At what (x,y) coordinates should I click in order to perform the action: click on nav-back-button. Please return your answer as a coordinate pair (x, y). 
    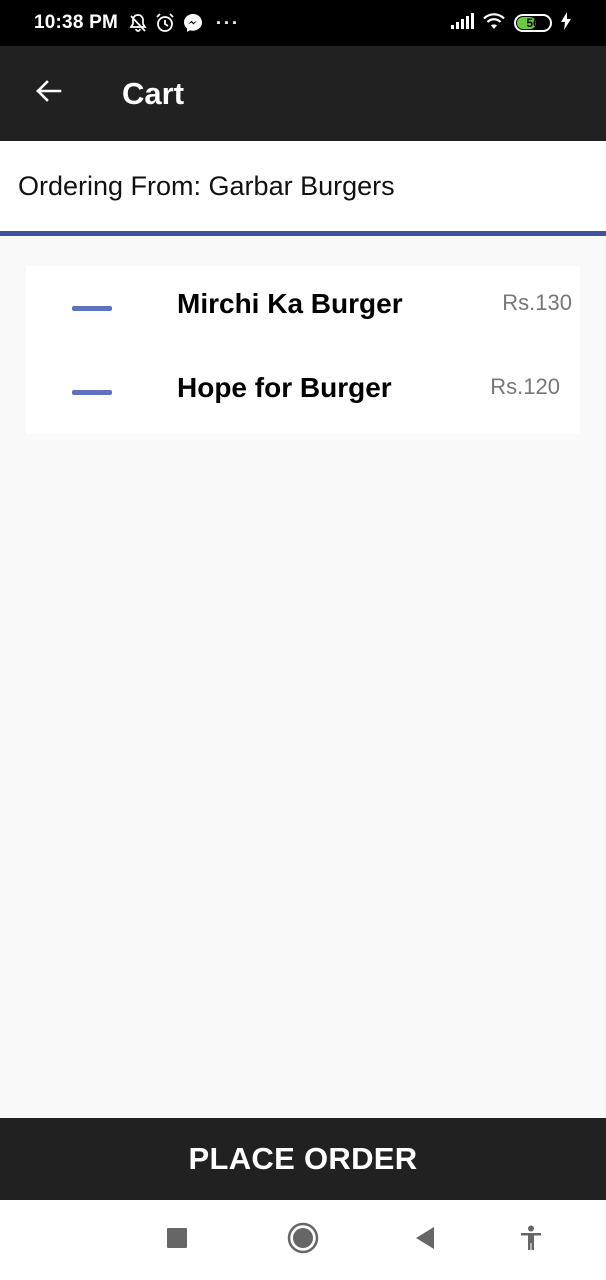
    Looking at the image, I should click on (425, 1240).